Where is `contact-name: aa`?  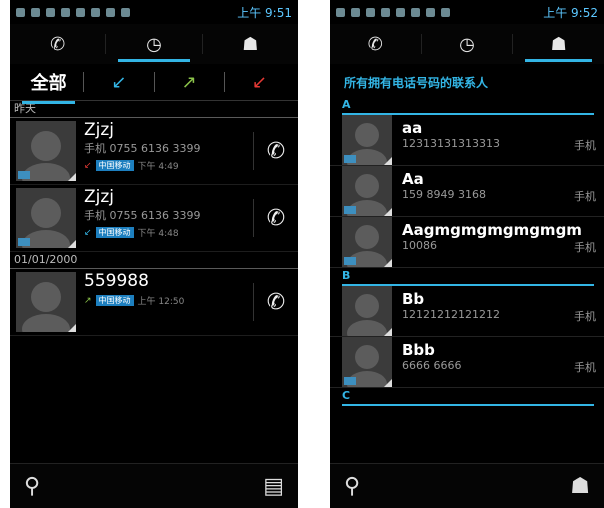
contact-name: aa is located at coordinates (412, 128).